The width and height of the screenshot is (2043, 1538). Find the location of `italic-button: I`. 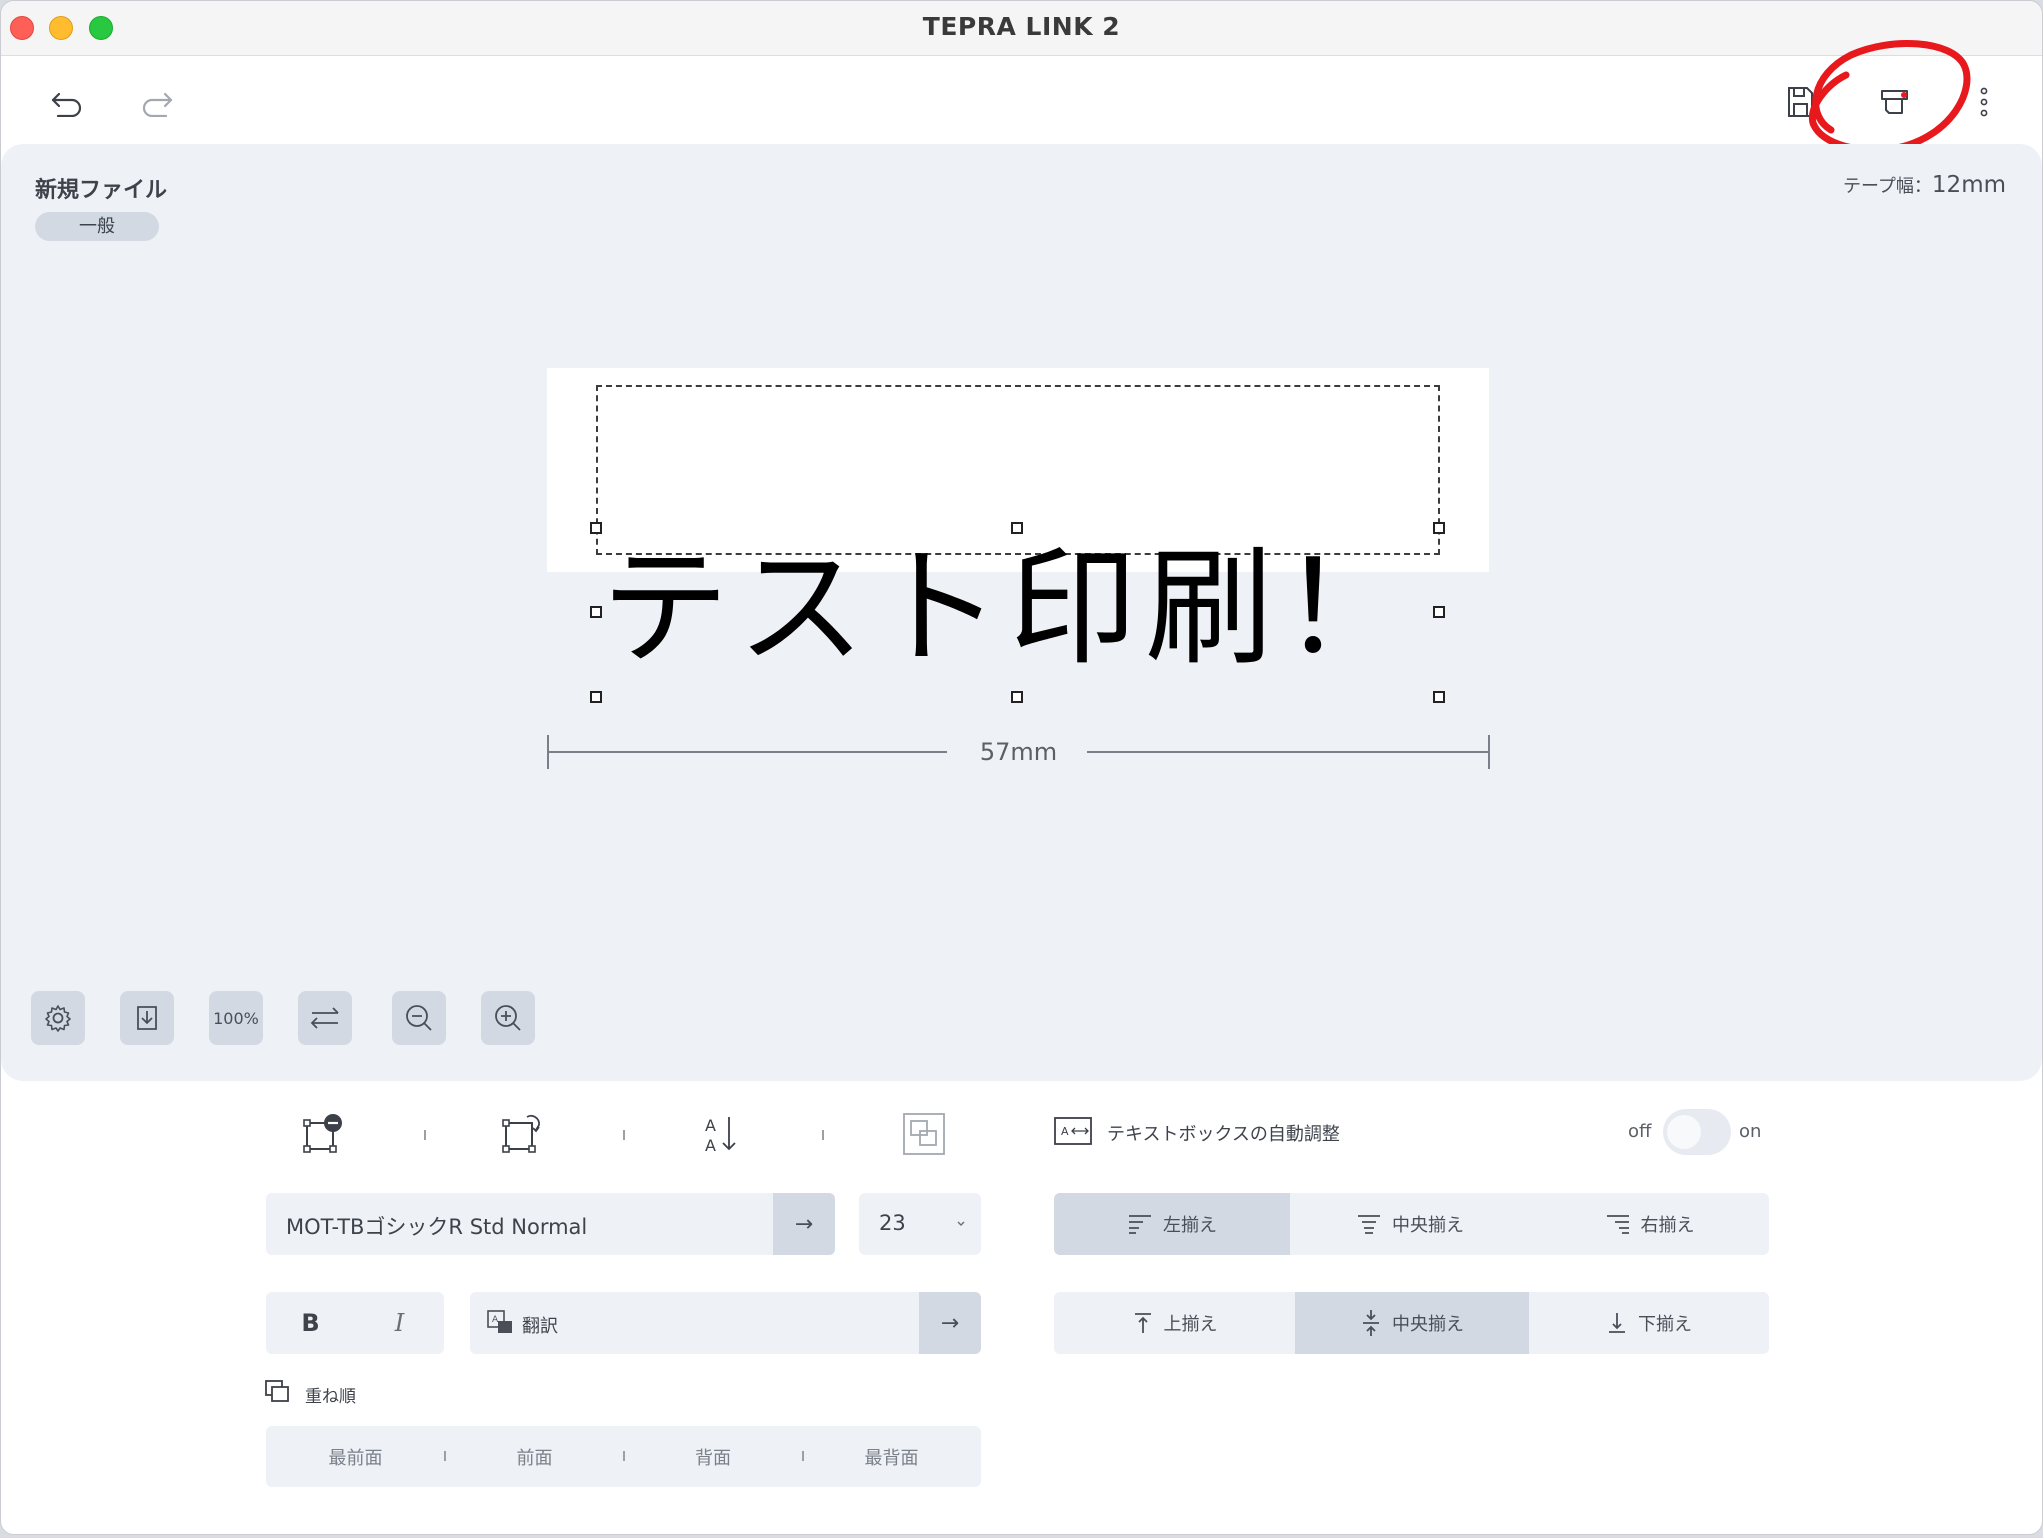

italic-button: I is located at coordinates (399, 1323).